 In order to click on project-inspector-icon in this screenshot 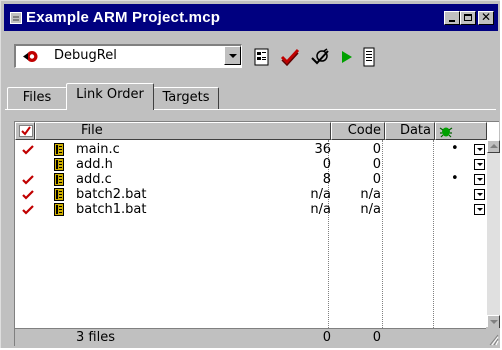, I will do `click(369, 57)`.